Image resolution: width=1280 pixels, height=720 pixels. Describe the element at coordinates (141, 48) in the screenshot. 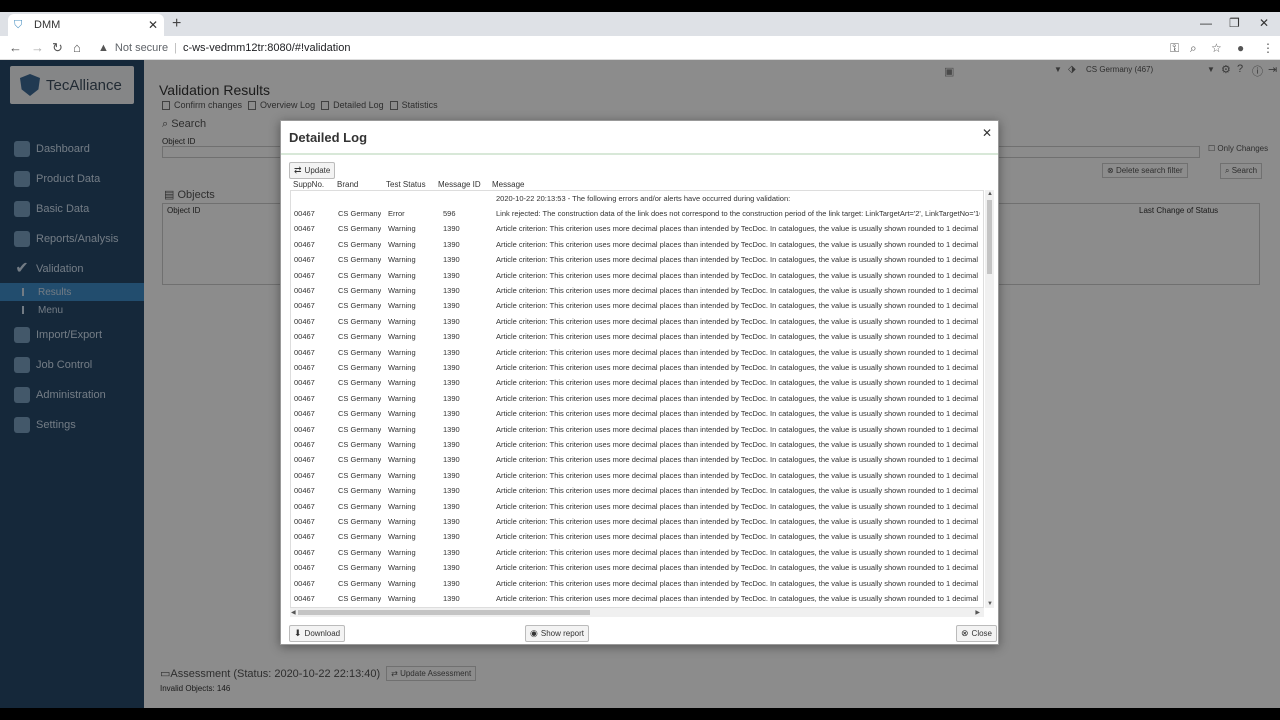

I see `security-label: Not secure` at that location.